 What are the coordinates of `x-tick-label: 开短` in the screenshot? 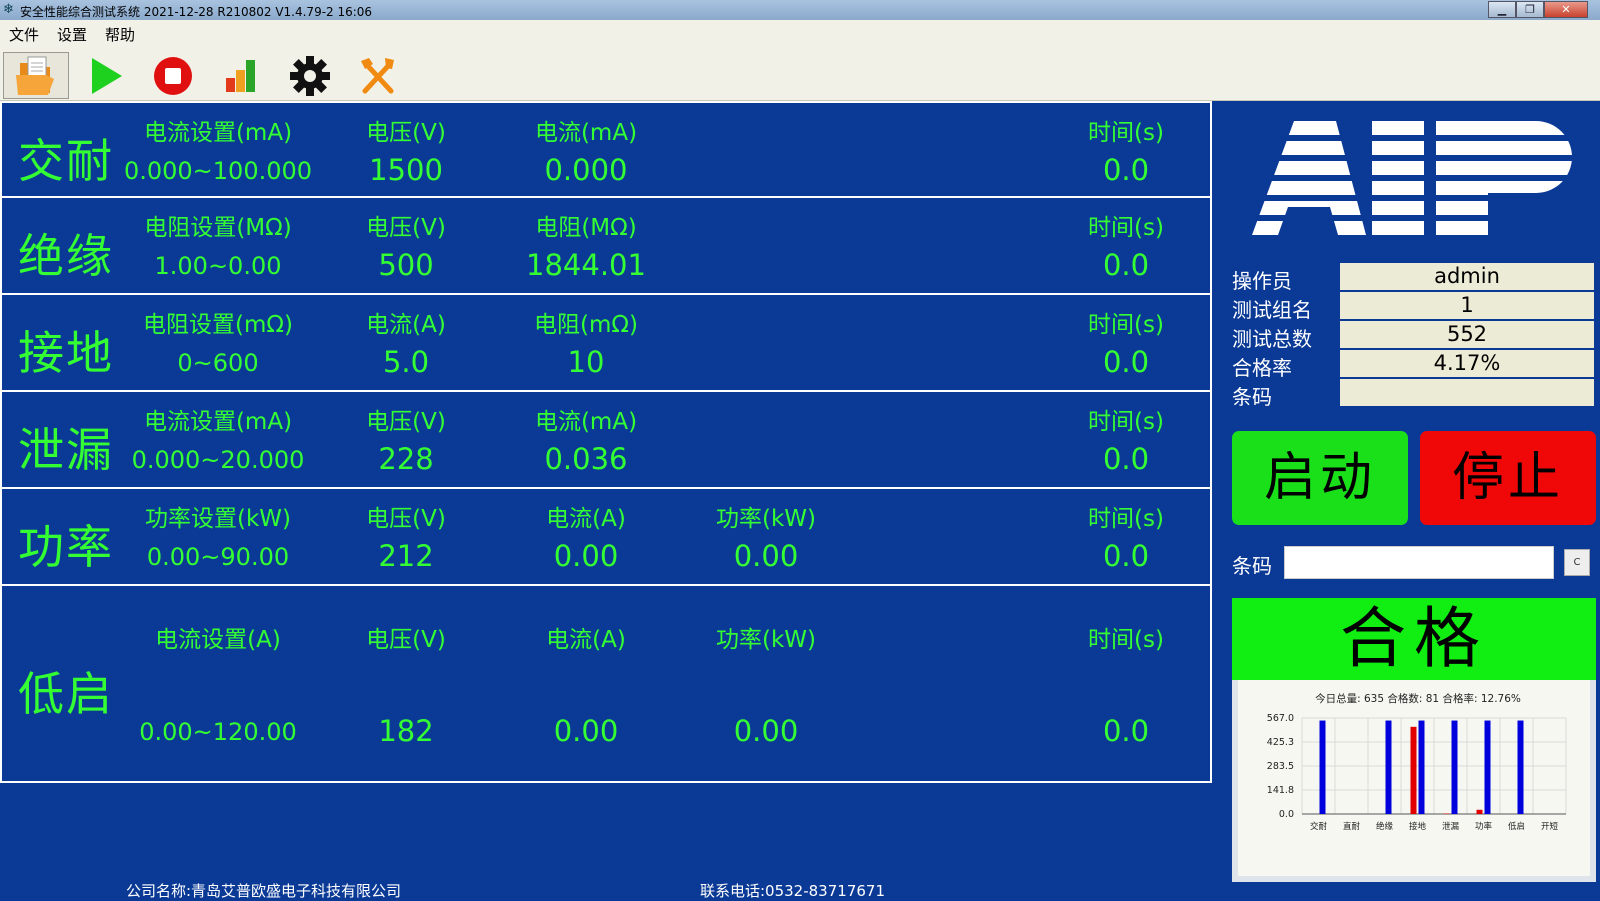 It's located at (1550, 826).